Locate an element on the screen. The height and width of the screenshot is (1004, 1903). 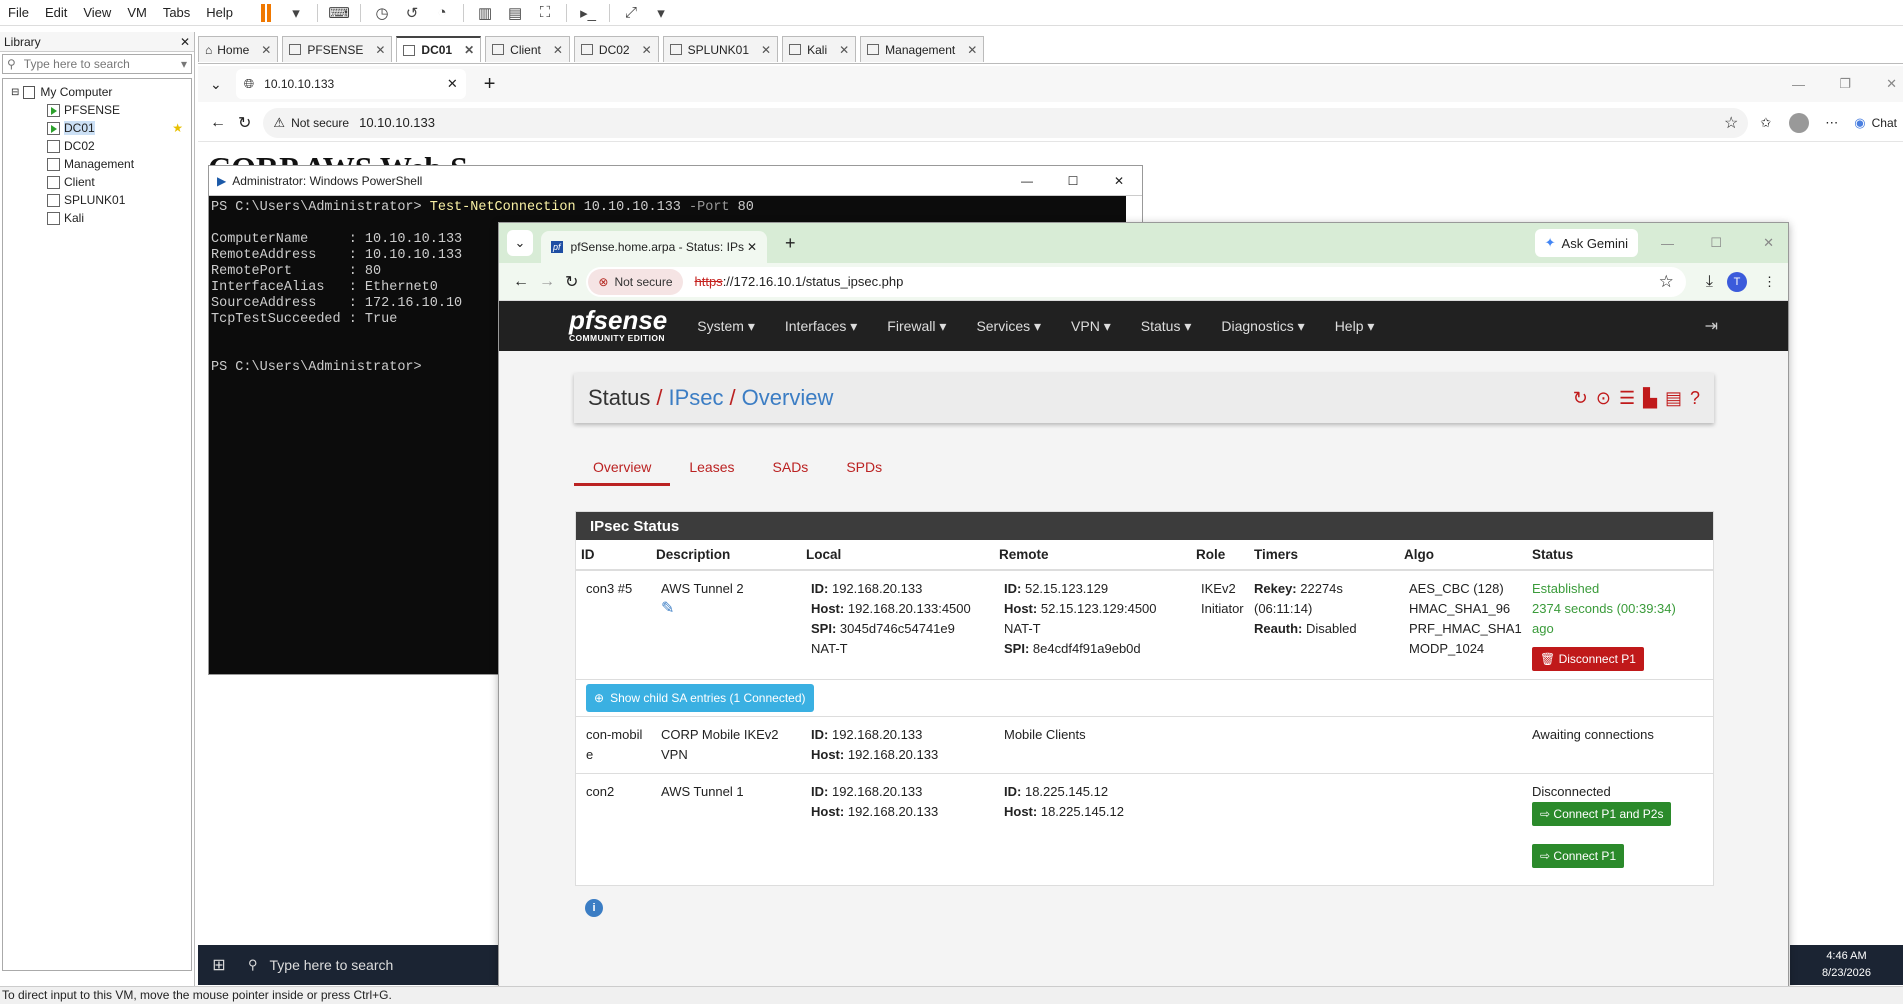
forward-icon: → is located at coordinates (547, 282).